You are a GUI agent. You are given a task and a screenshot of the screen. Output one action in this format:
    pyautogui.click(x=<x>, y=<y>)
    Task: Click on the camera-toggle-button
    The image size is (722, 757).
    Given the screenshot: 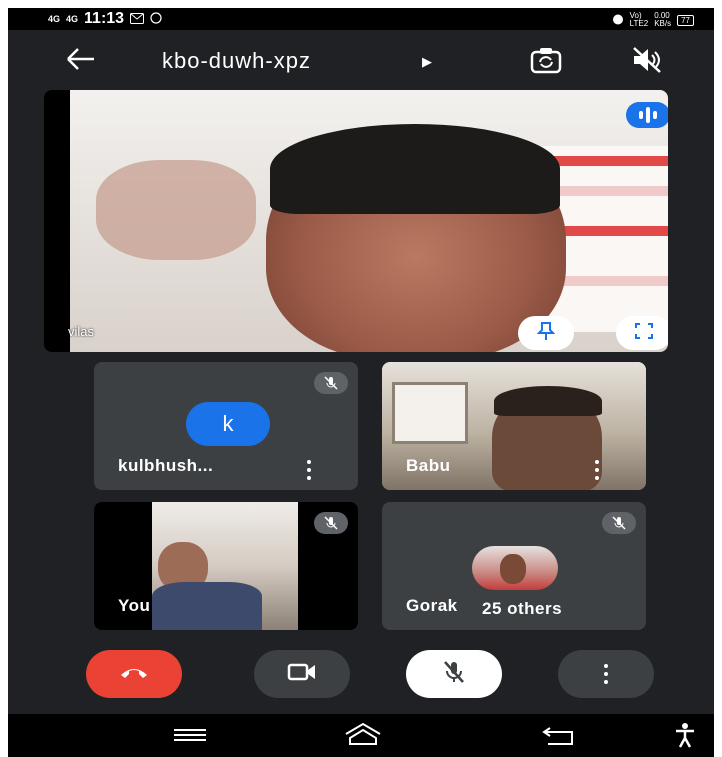 What is the action you would take?
    pyautogui.click(x=302, y=674)
    